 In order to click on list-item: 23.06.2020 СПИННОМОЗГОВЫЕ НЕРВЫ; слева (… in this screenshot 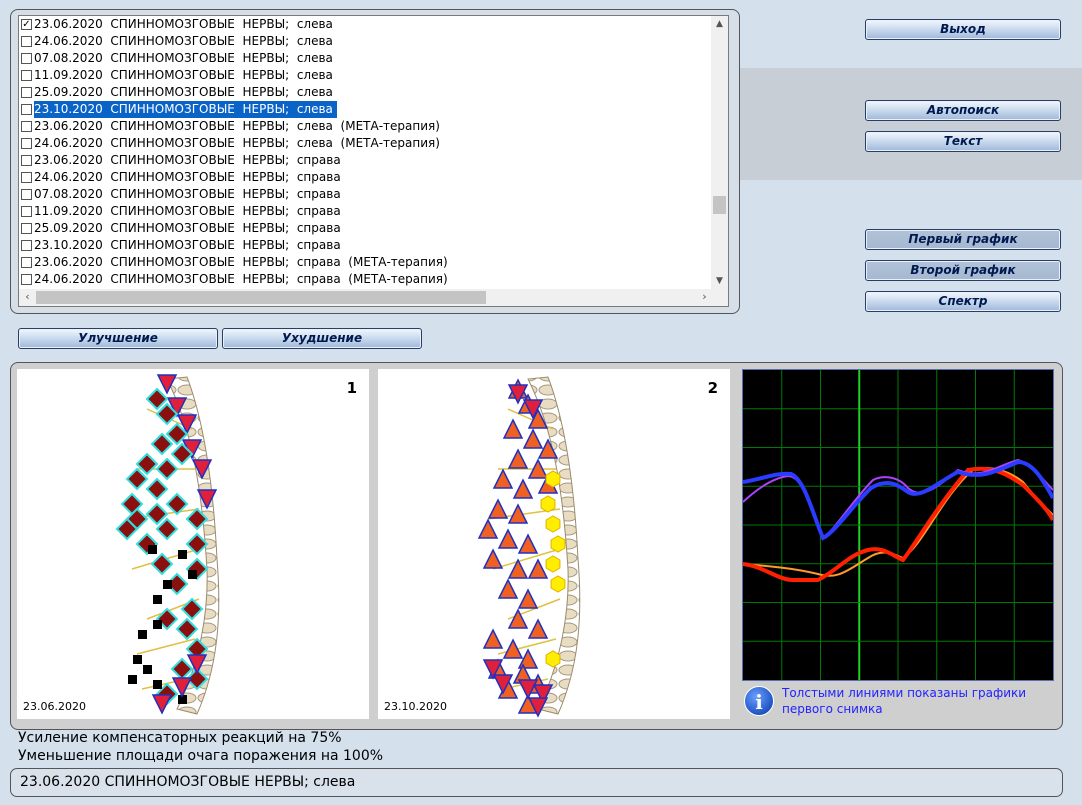, I will do `click(366, 126)`.